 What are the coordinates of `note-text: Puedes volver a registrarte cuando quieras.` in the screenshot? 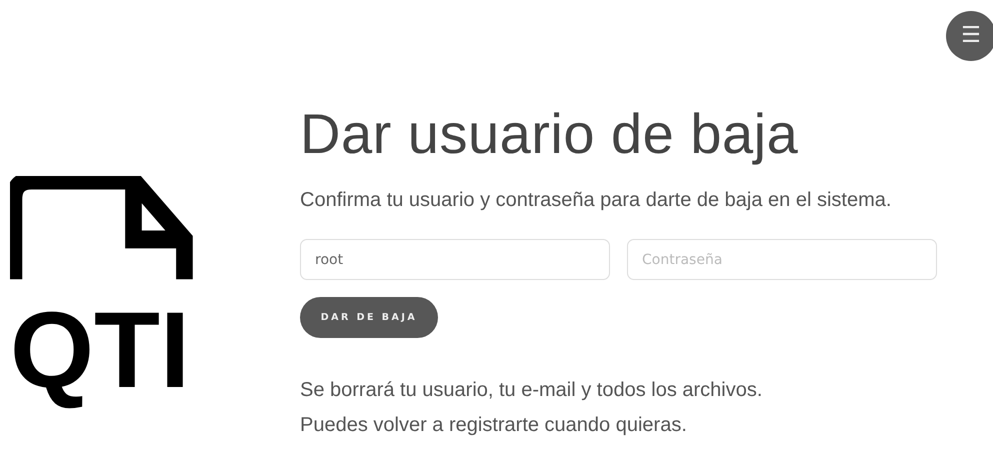 It's located at (494, 425).